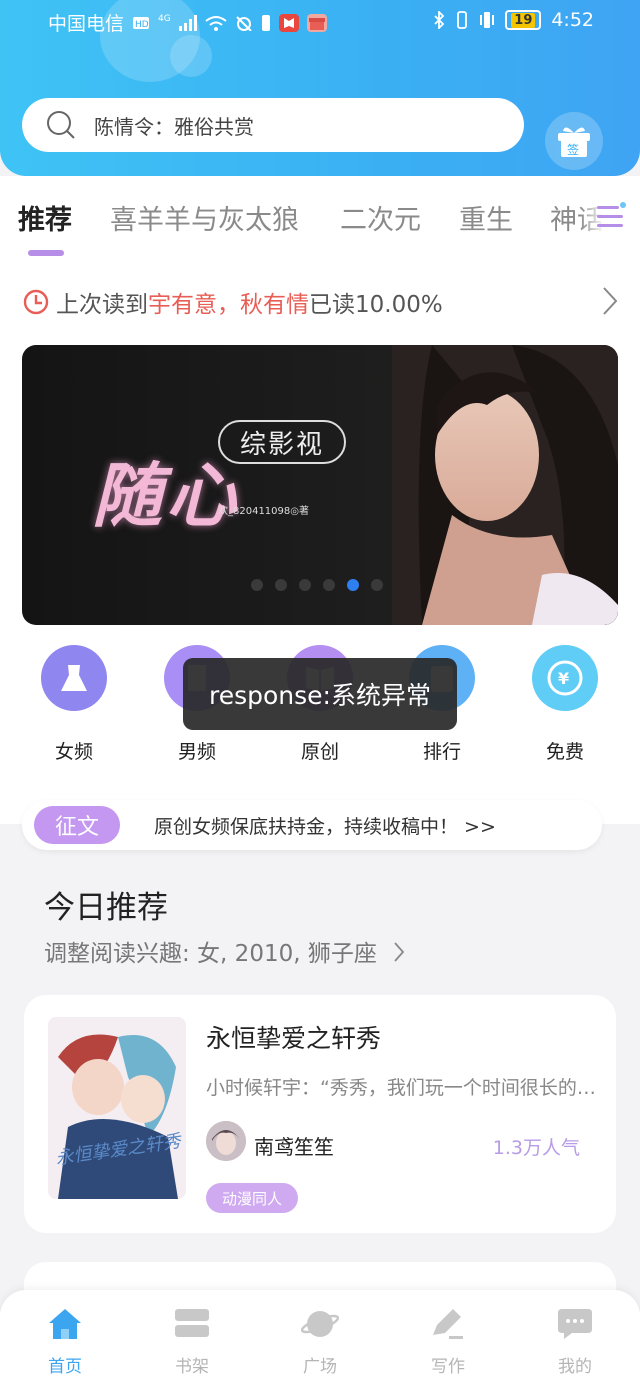 The image size is (640, 1387). I want to click on gift-checkin-icon: 签, so click(574, 142).